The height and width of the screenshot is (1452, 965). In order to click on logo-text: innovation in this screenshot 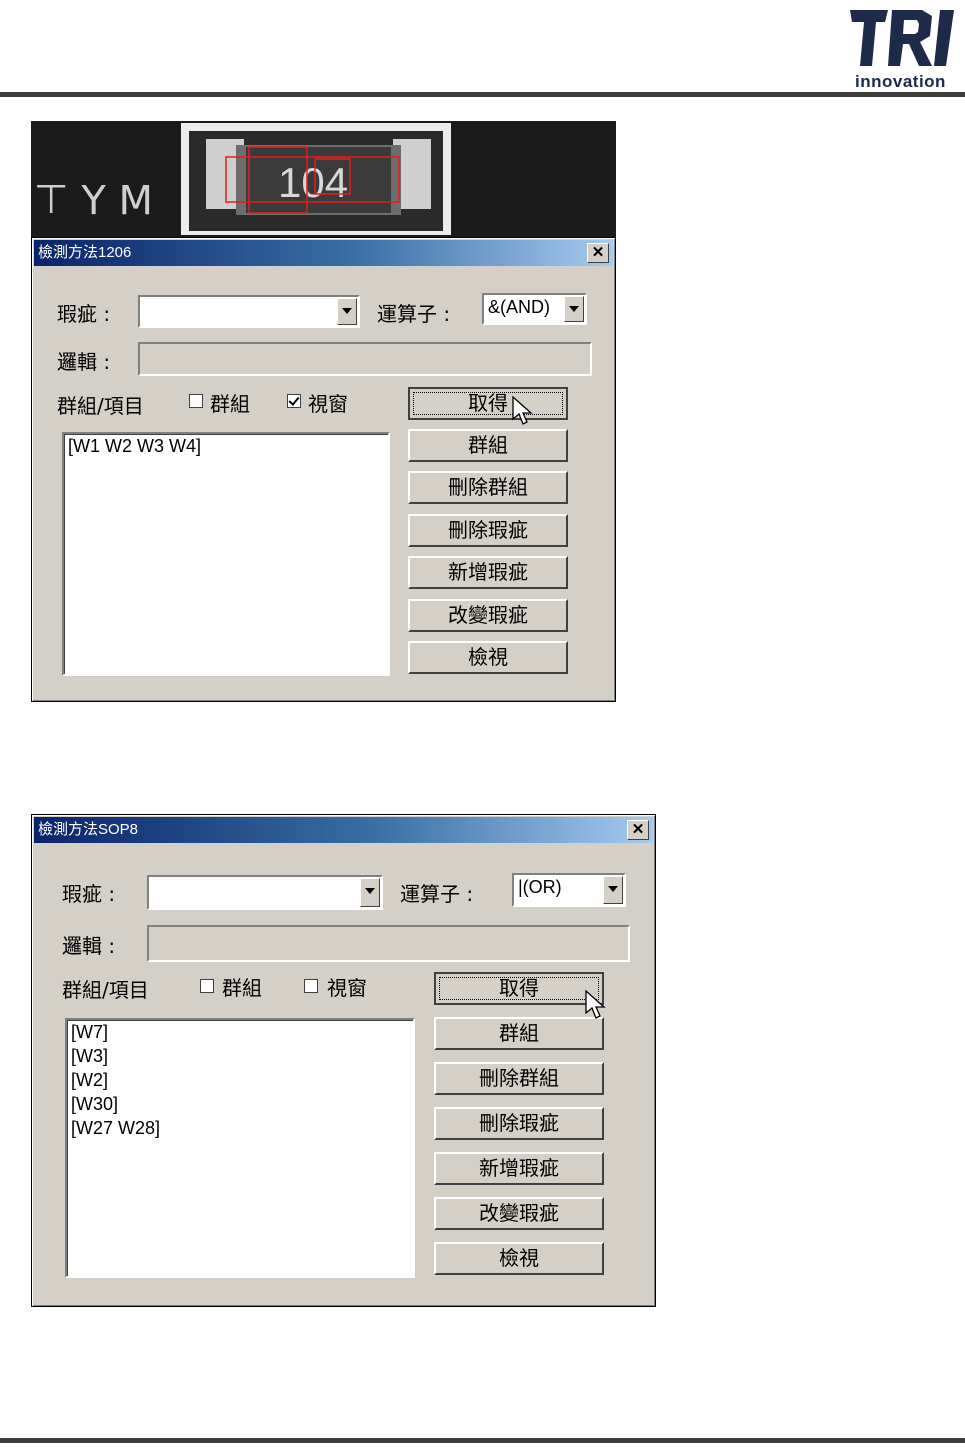, I will do `click(900, 81)`.